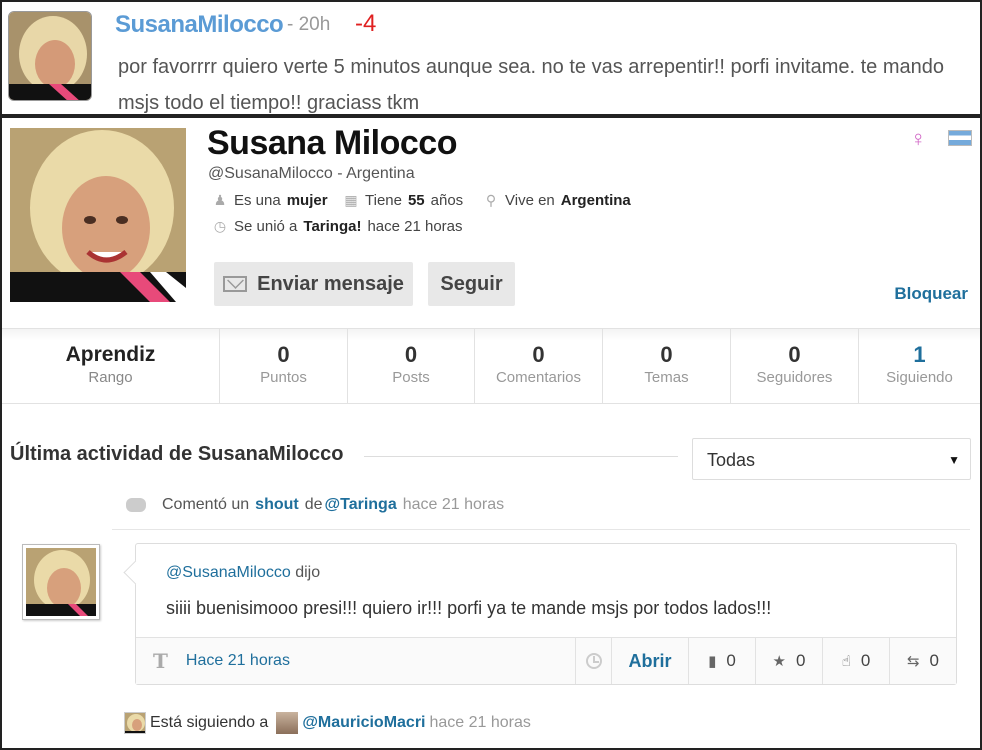  I want to click on shout-header: @SusanaMilocco dijo, so click(243, 573).